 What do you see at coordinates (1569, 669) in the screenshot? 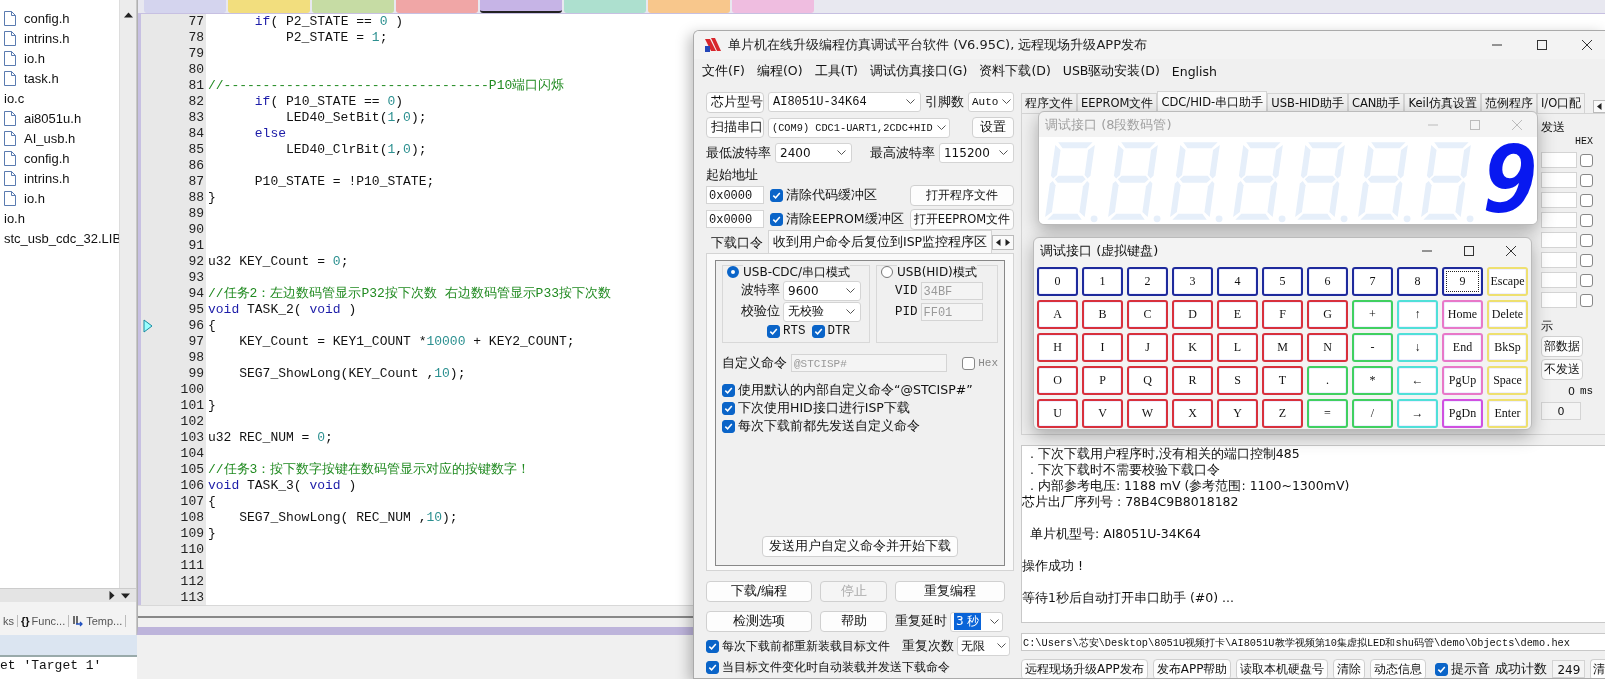
I see `count-field: 249` at bounding box center [1569, 669].